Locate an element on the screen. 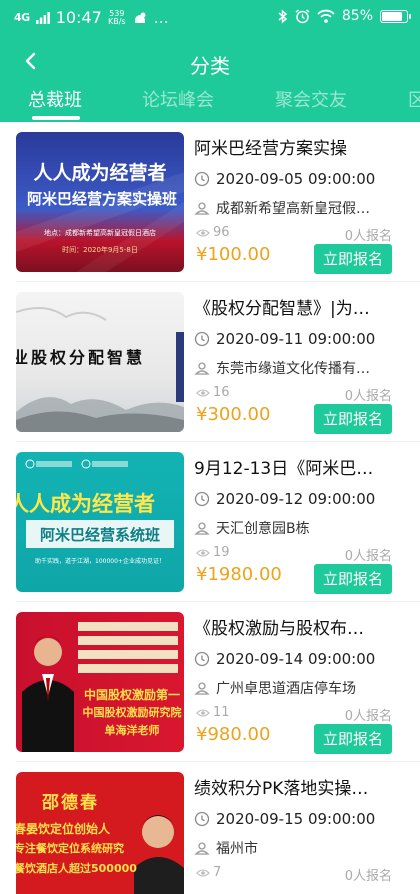 Image resolution: width=420 pixels, height=894 pixels. page-title: 分类 is located at coordinates (210, 66).